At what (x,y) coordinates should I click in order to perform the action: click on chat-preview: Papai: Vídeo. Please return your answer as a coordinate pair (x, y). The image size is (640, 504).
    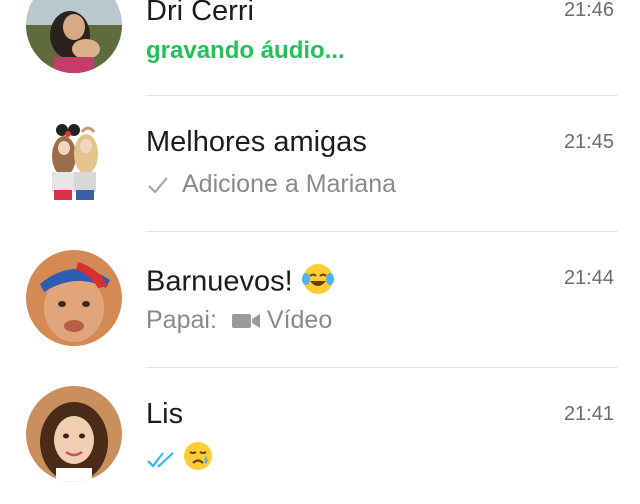
    Looking at the image, I should click on (239, 320).